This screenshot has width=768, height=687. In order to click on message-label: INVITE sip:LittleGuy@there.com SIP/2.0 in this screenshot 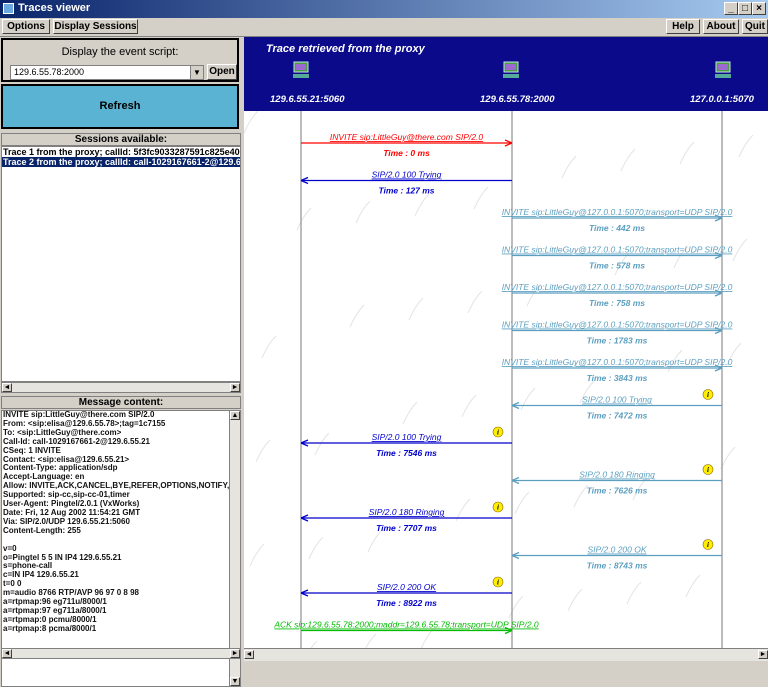, I will do `click(406, 137)`.